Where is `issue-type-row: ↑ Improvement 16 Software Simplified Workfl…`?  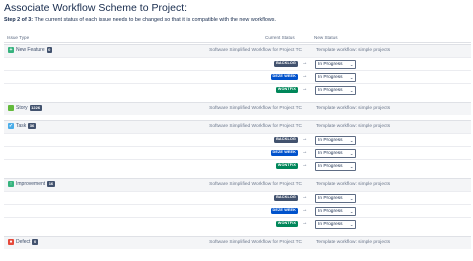
issue-type-row: ↑ Improvement 16 Software Simplified Workfl… is located at coordinates (237, 184).